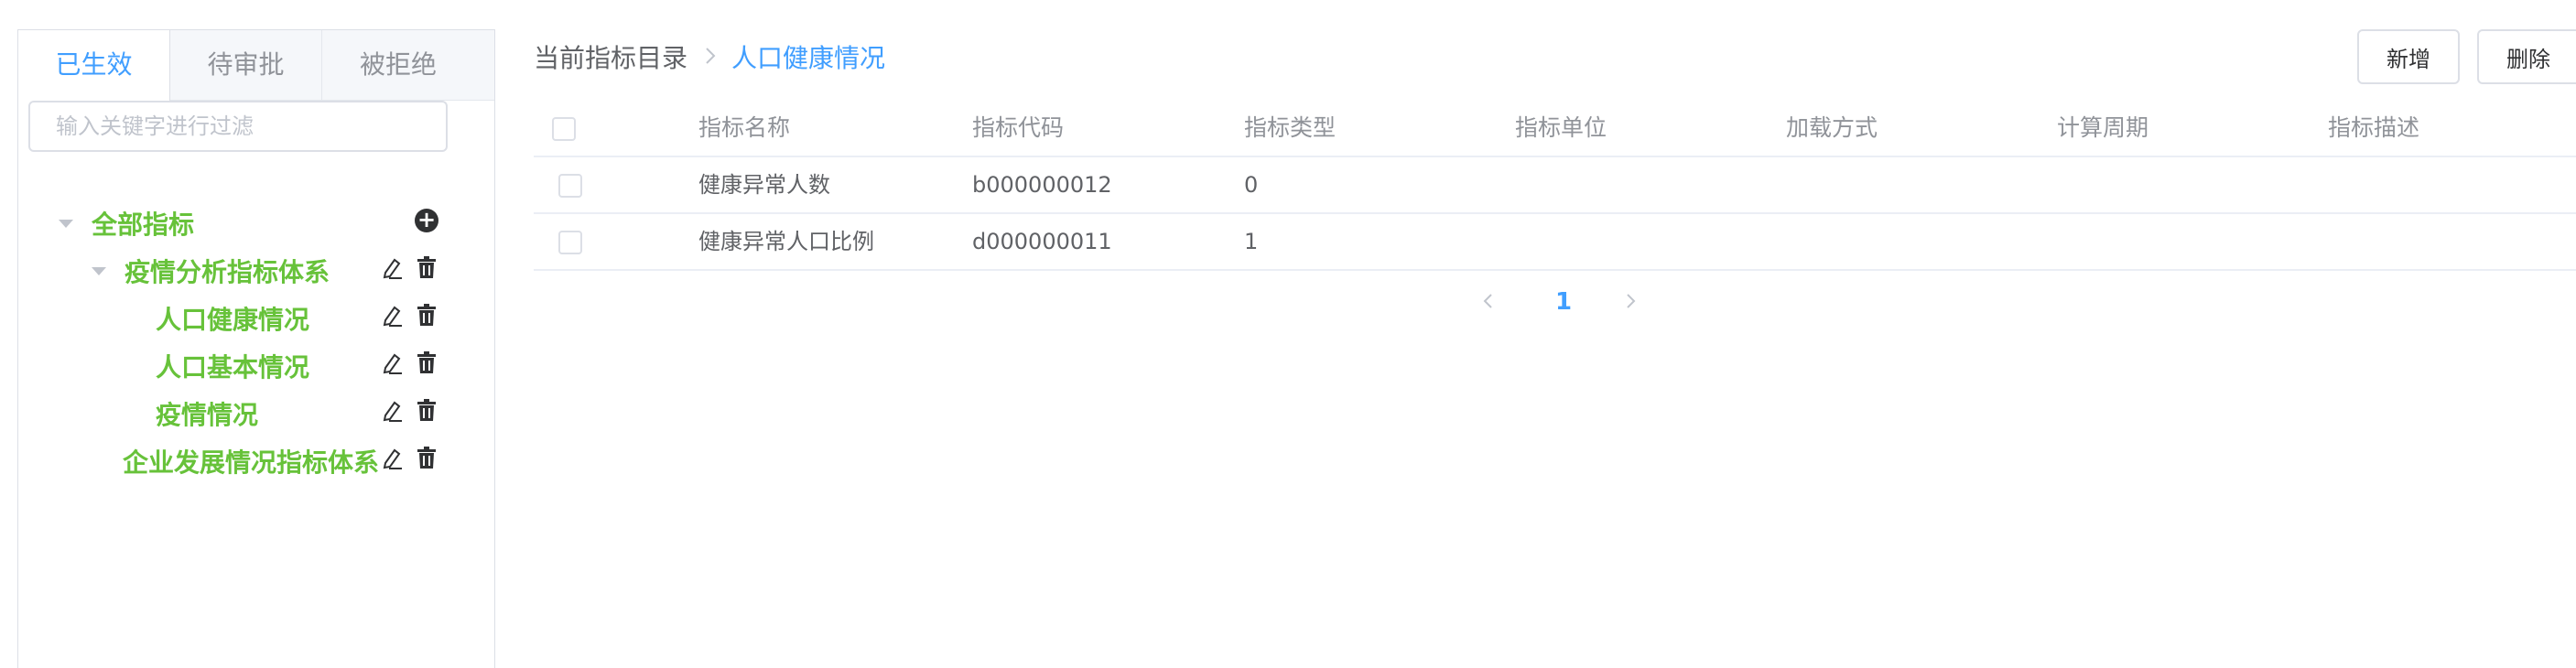 The image size is (2576, 668). What do you see at coordinates (1252, 241) in the screenshot?
I see `cell-type: 1` at bounding box center [1252, 241].